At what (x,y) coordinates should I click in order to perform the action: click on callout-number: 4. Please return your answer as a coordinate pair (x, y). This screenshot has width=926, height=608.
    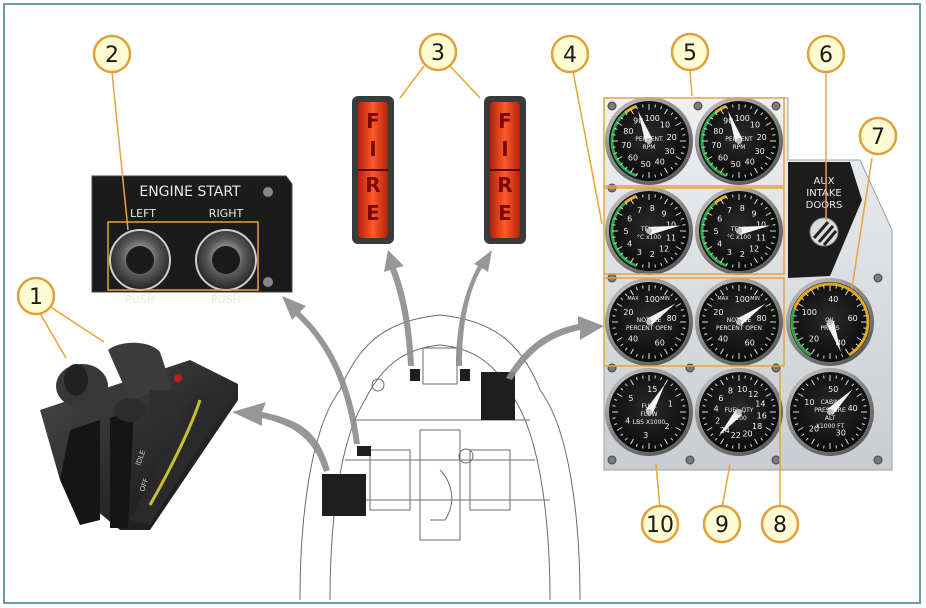
    Looking at the image, I should click on (570, 55).